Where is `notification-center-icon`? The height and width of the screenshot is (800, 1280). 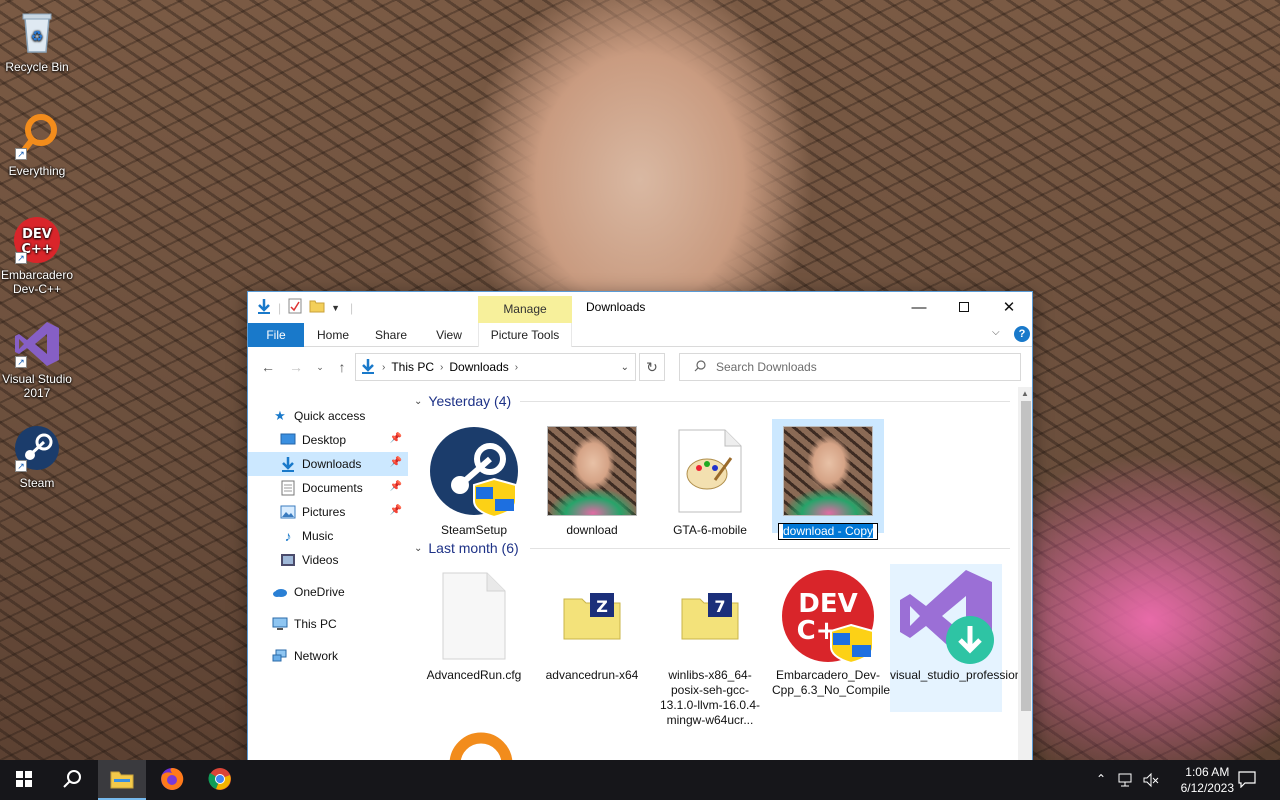 notification-center-icon is located at coordinates (1247, 780).